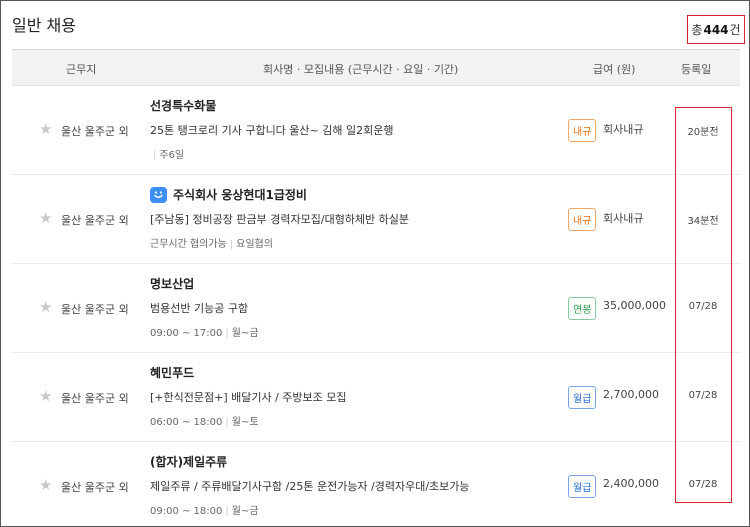 This screenshot has width=750, height=527. I want to click on condition: 월~토, so click(245, 422).